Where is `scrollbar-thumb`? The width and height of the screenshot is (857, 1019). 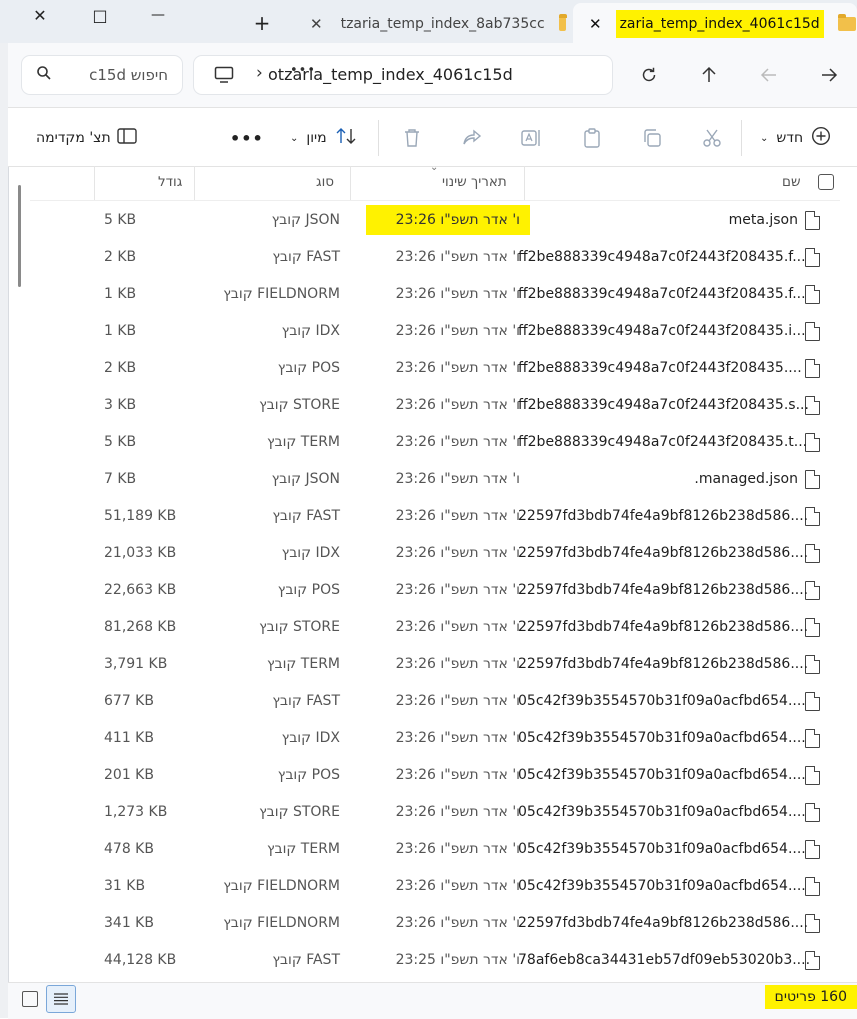 scrollbar-thumb is located at coordinates (19, 236).